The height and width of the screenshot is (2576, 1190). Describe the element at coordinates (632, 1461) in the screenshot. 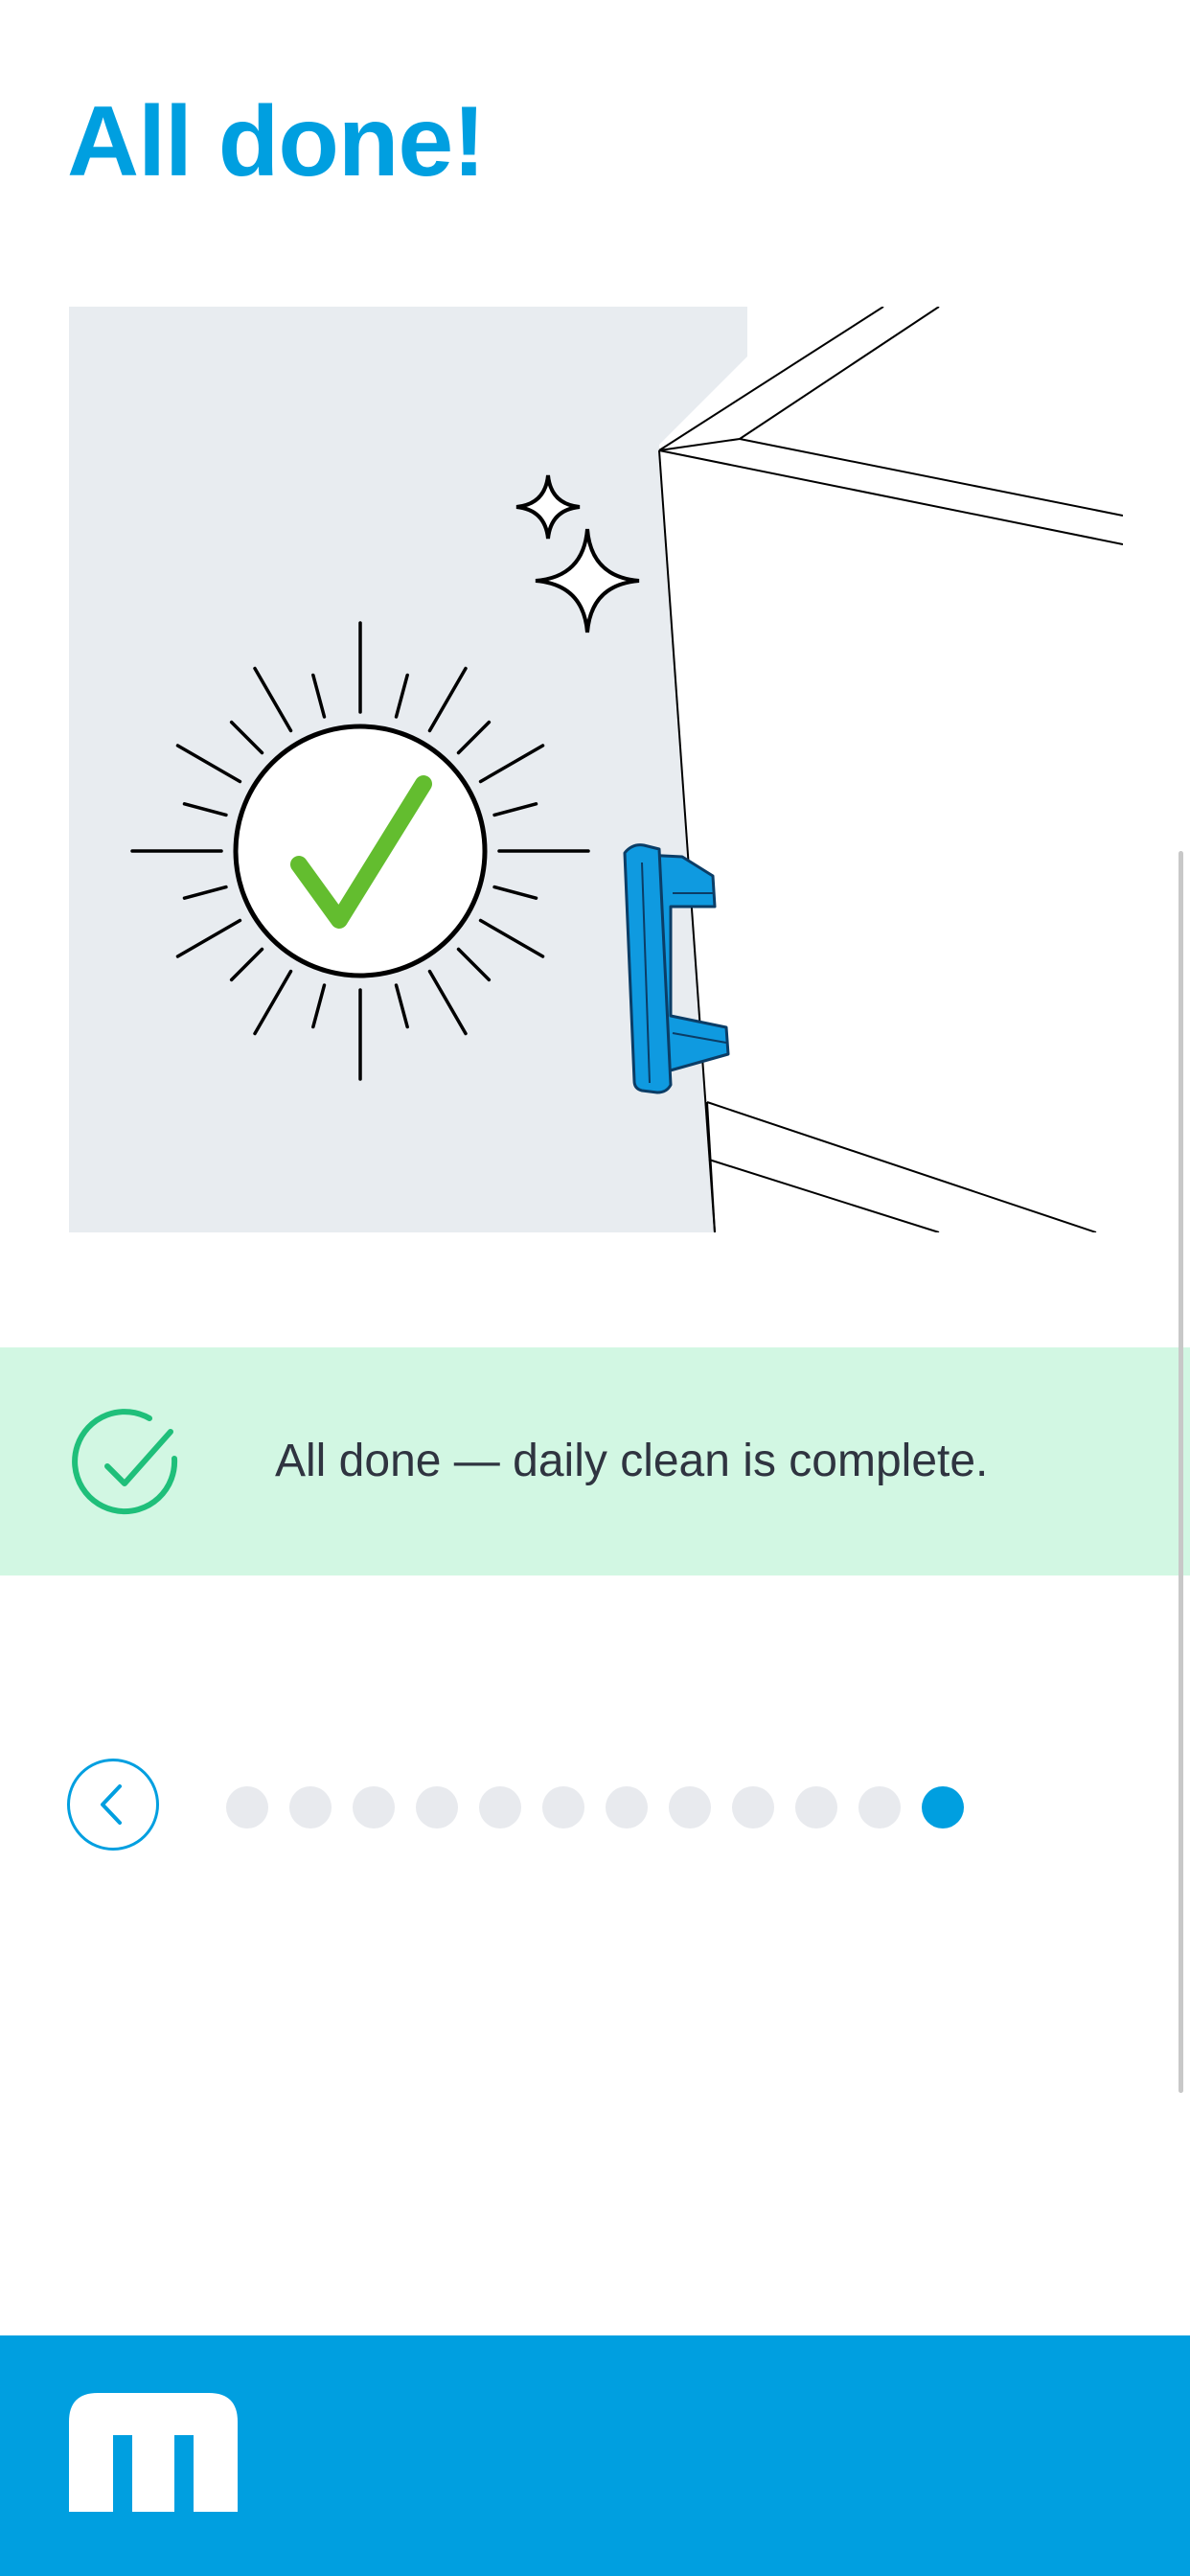

I see `banner-message: All done — daily clean is complete.` at that location.